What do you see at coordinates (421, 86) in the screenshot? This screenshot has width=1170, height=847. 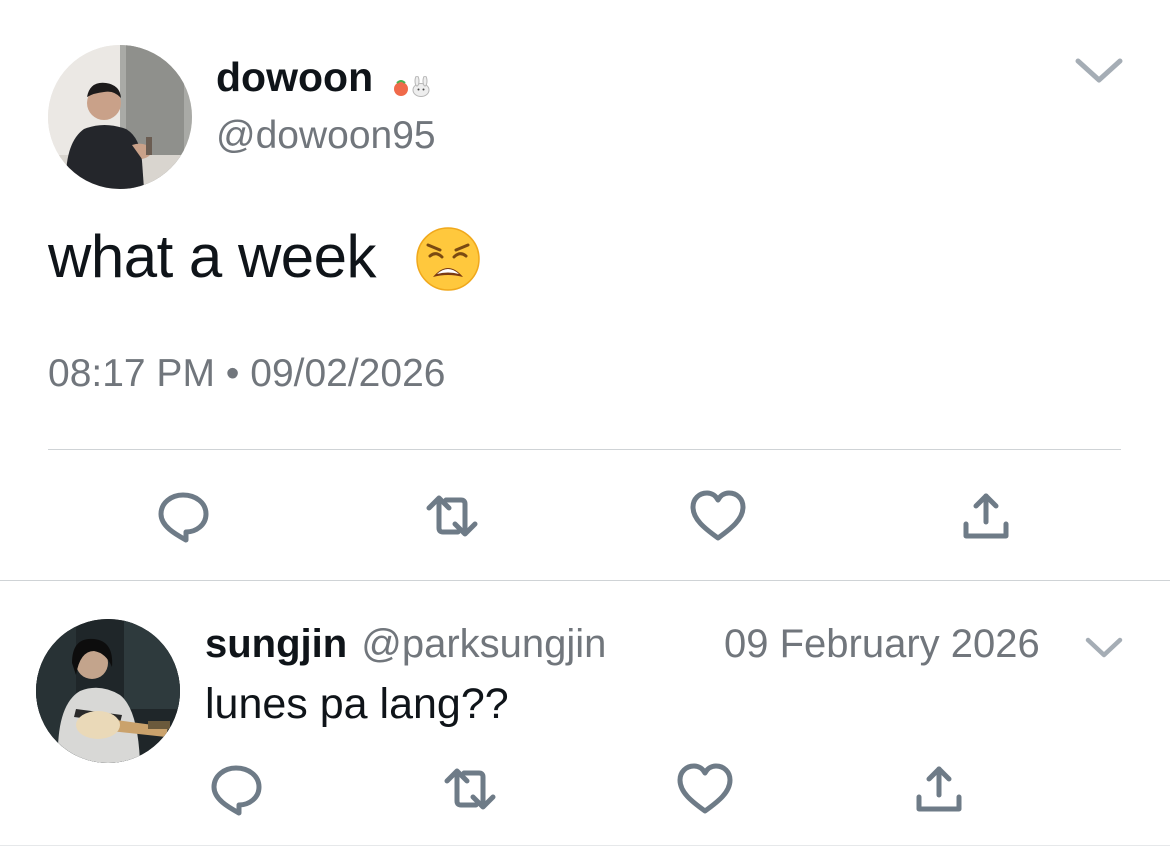 I see `rabbit-emoji-icon` at bounding box center [421, 86].